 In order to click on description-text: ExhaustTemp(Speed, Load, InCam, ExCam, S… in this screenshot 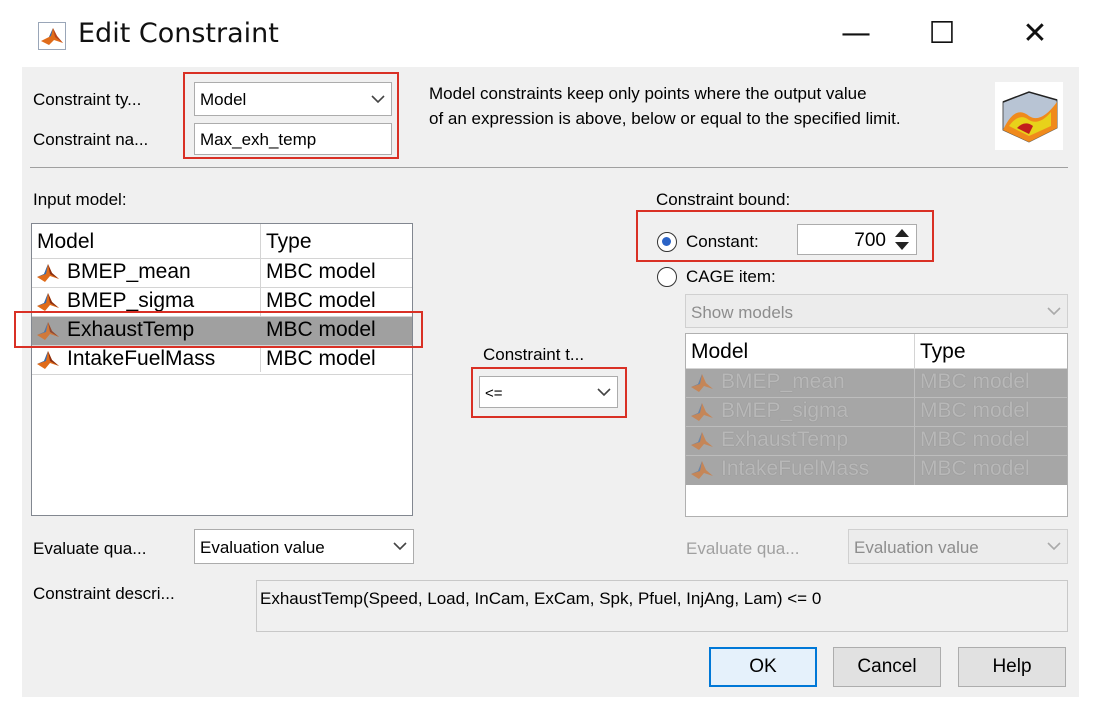, I will do `click(541, 598)`.